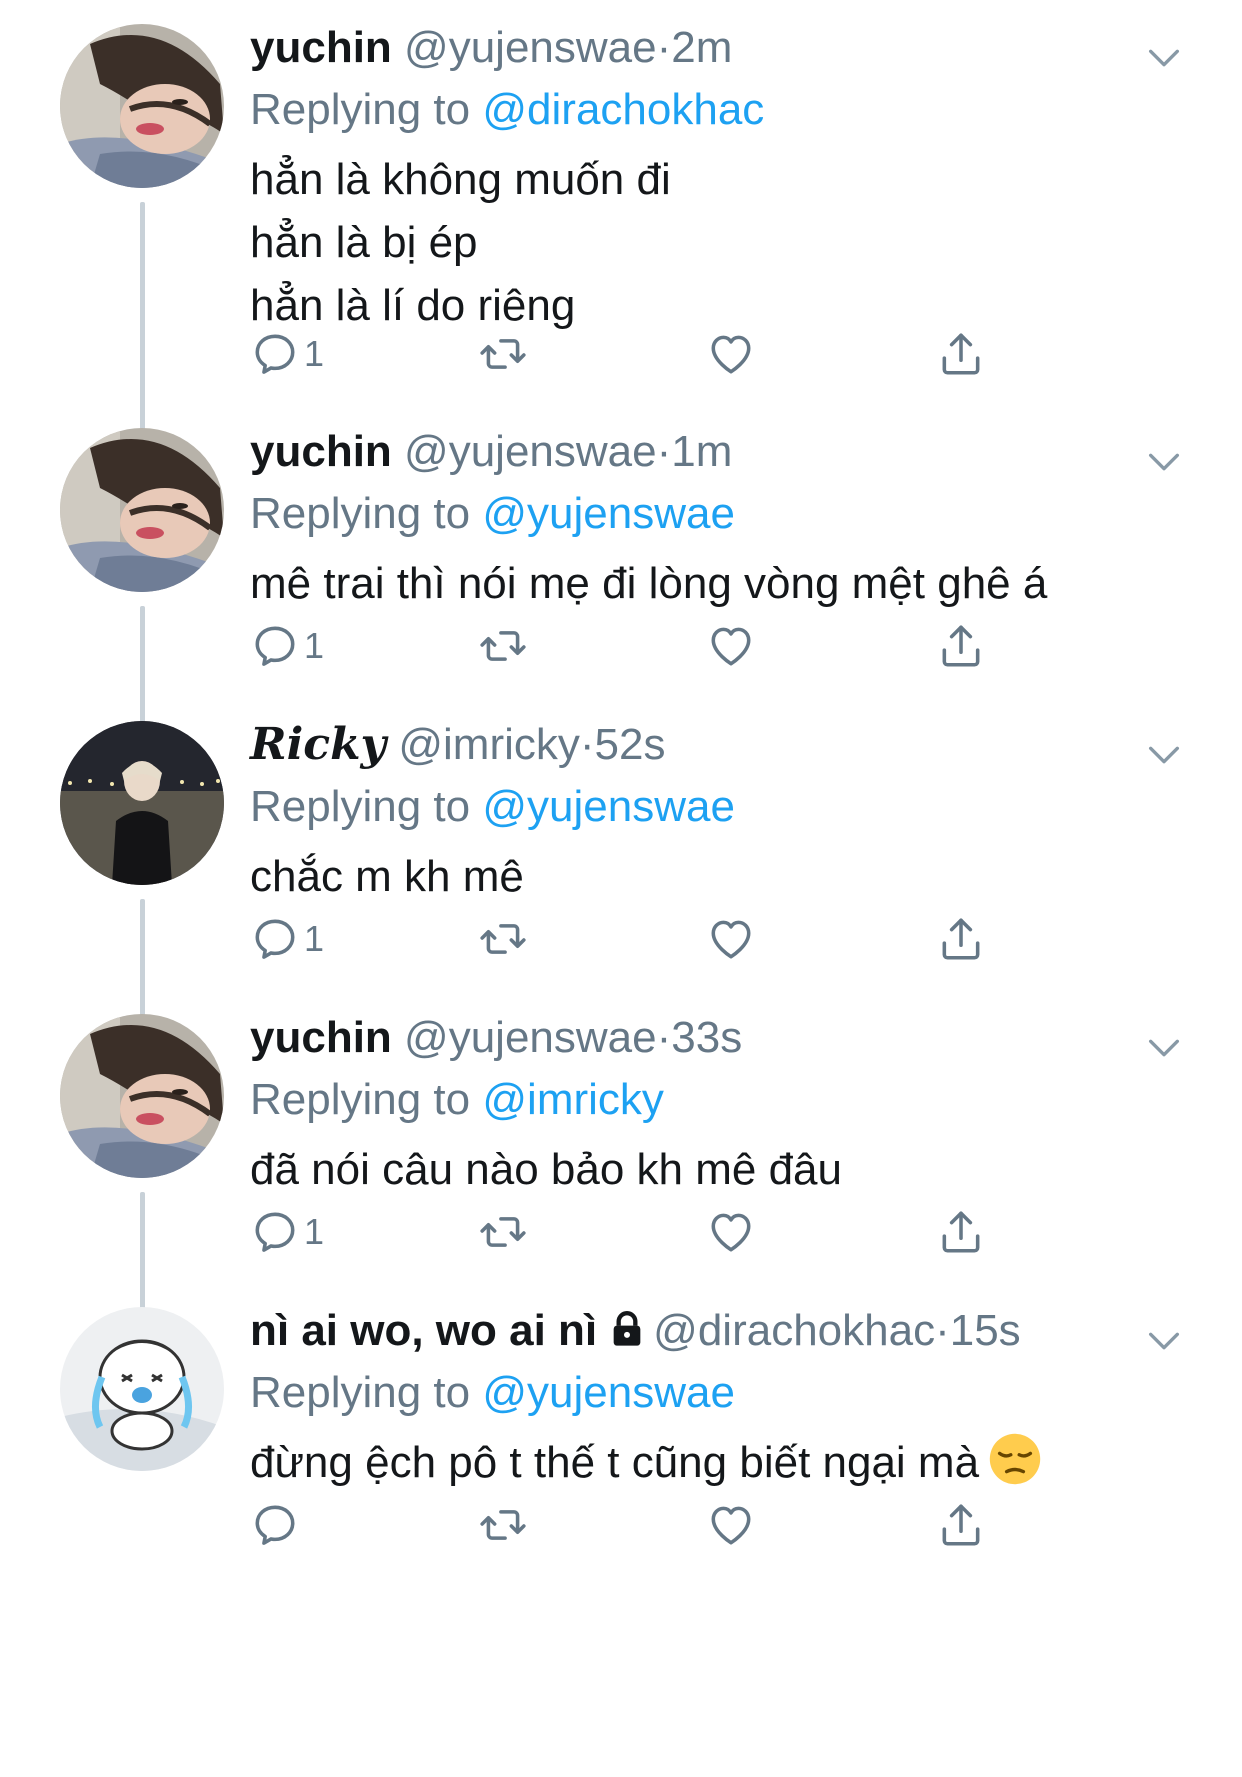 This screenshot has height=1777, width=1242. What do you see at coordinates (985, 1330) in the screenshot?
I see `timestamp: 15s` at bounding box center [985, 1330].